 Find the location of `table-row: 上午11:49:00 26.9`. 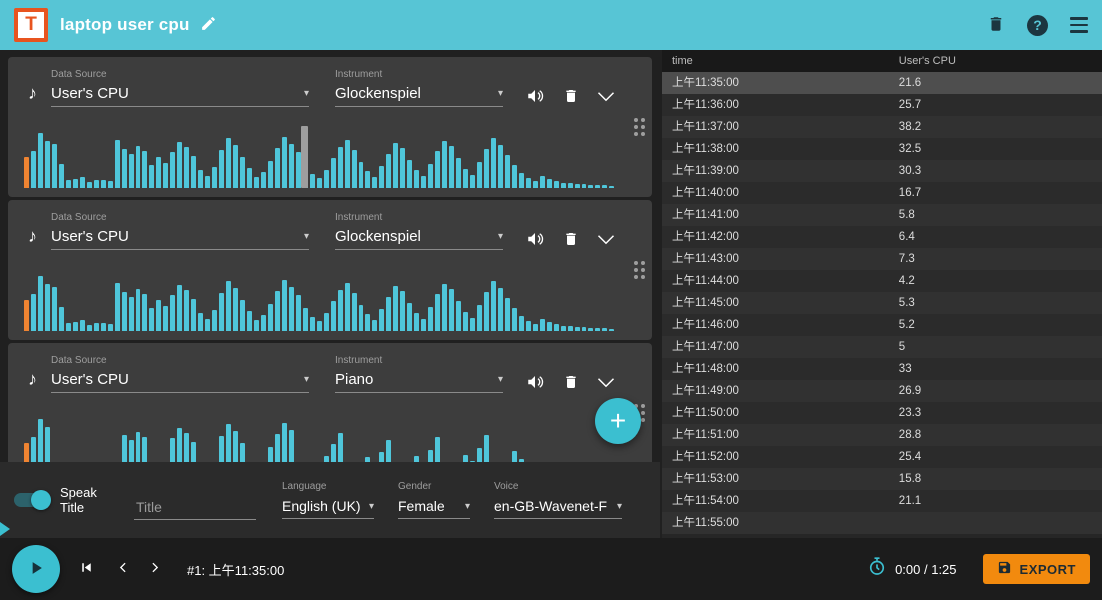

table-row: 上午11:49:00 26.9 is located at coordinates (882, 391).